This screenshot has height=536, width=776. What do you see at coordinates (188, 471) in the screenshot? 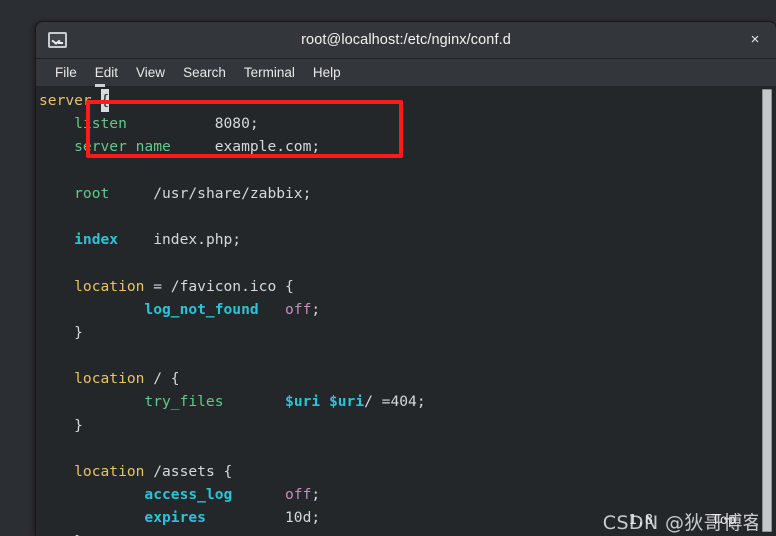
I see `code-token: /assets {` at bounding box center [188, 471].